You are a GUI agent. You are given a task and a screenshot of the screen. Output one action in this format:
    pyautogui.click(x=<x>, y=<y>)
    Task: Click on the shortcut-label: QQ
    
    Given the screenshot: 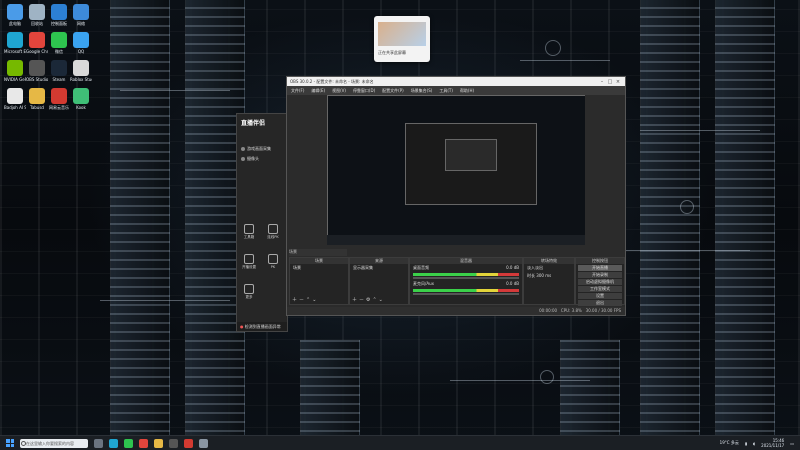 What is the action you would take?
    pyautogui.click(x=81, y=51)
    